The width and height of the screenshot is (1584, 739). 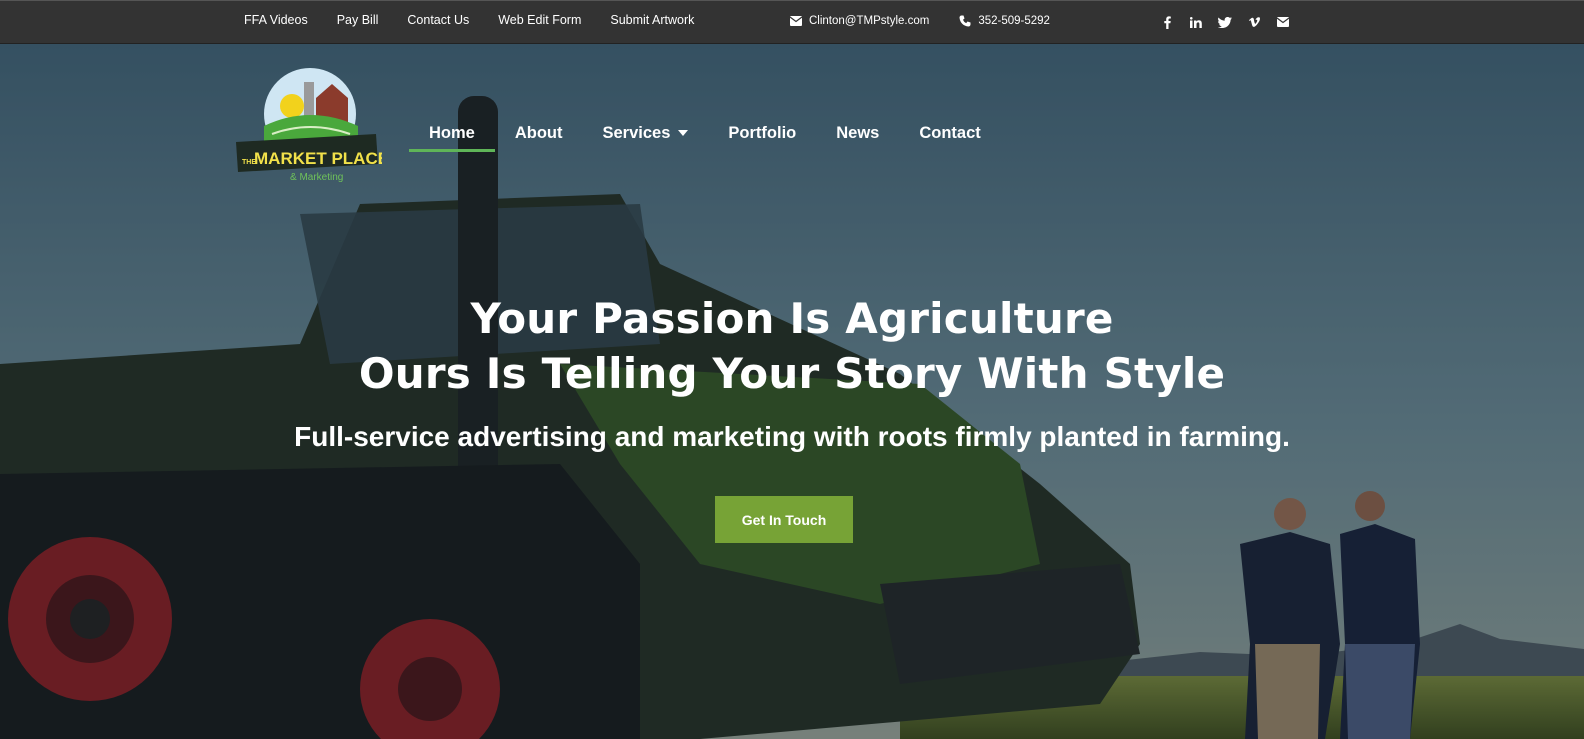 What do you see at coordinates (683, 133) in the screenshot?
I see `caret-down-icon` at bounding box center [683, 133].